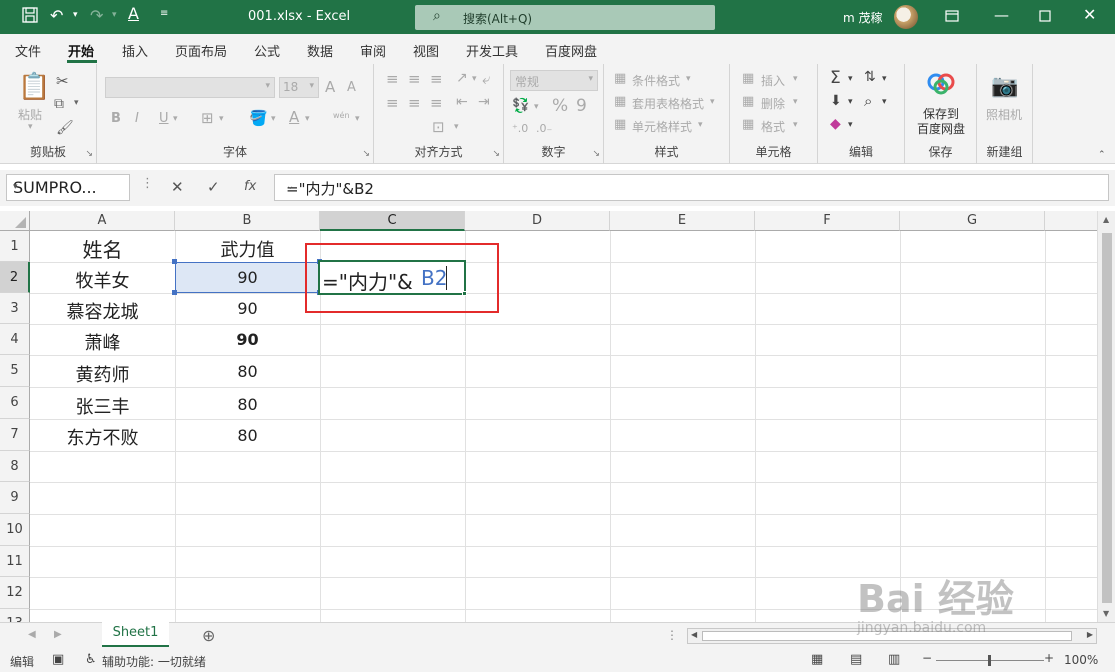  What do you see at coordinates (154, 661) in the screenshot?
I see `accessibility-status: 辅助功能: 一切就绪` at bounding box center [154, 661].